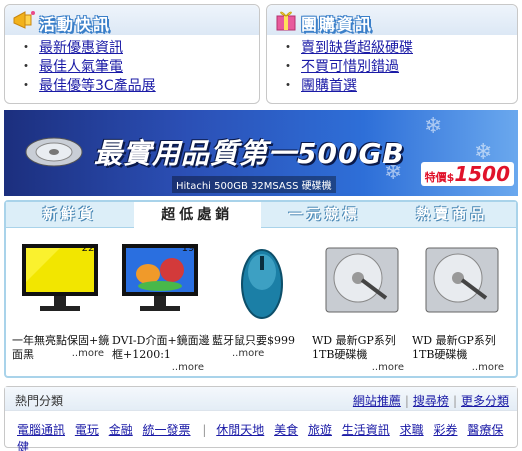 The image size is (522, 451). Describe the element at coordinates (286, 21) in the screenshot. I see `gift-icon` at that location.